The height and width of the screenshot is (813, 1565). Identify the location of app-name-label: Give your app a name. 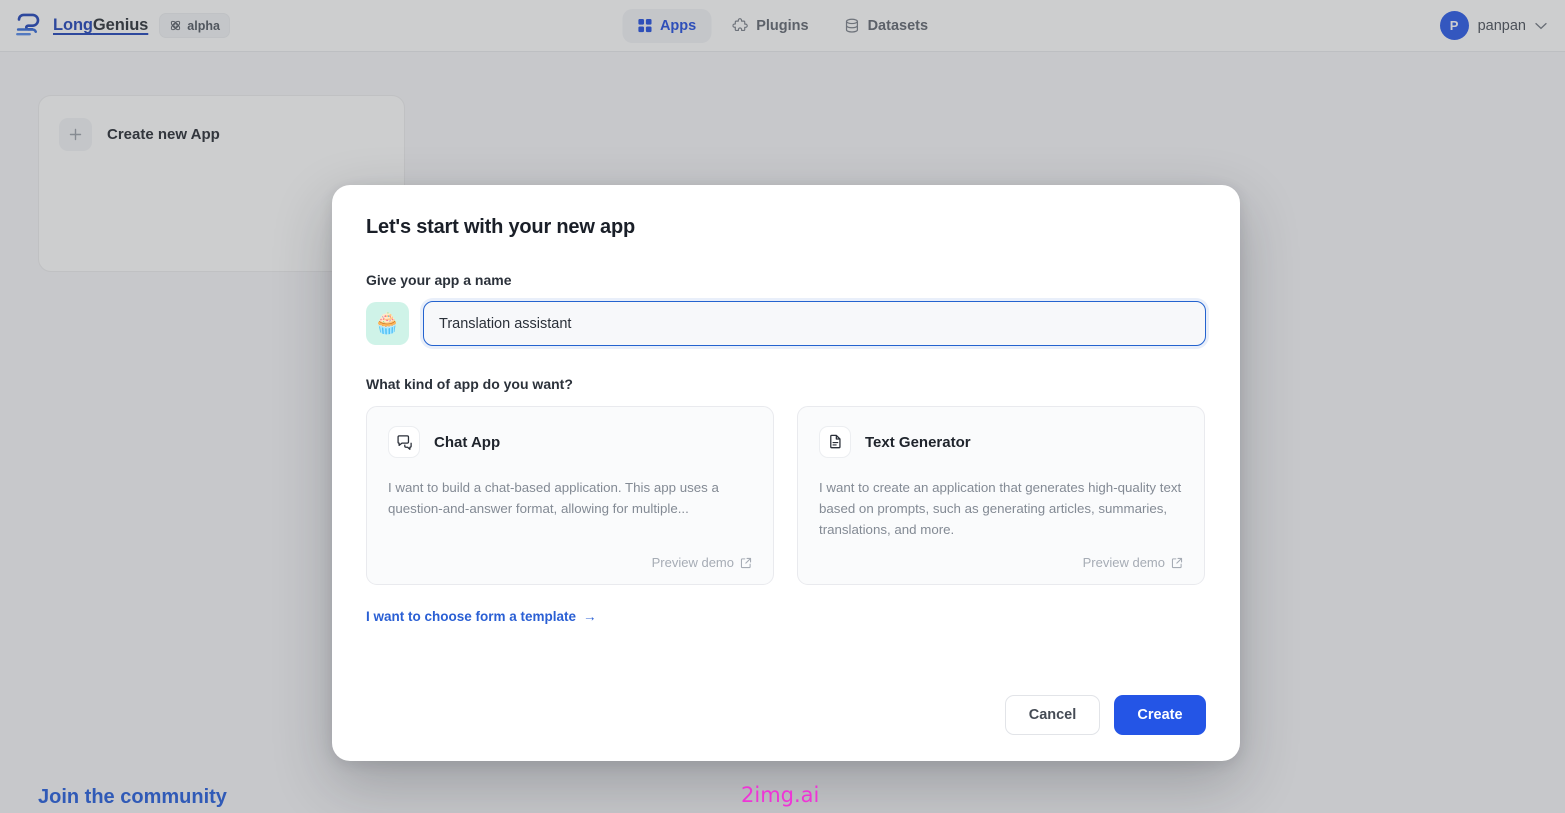
(439, 280).